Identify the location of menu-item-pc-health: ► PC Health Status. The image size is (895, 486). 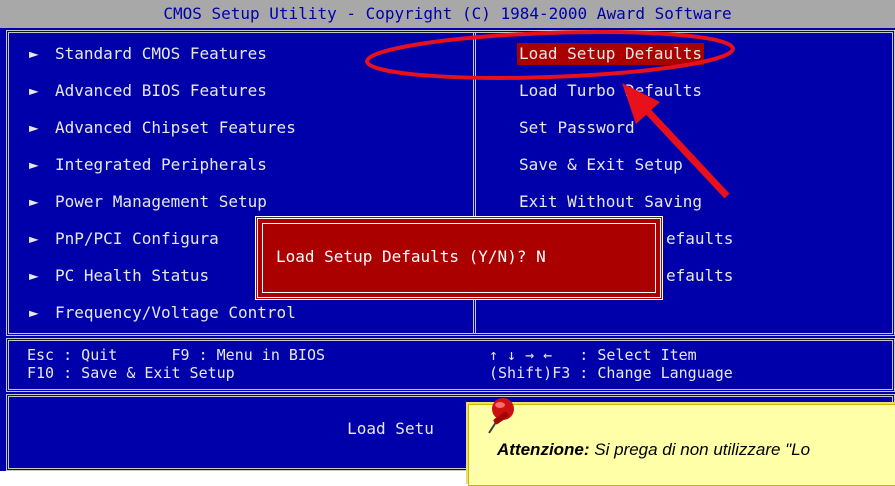
(119, 276).